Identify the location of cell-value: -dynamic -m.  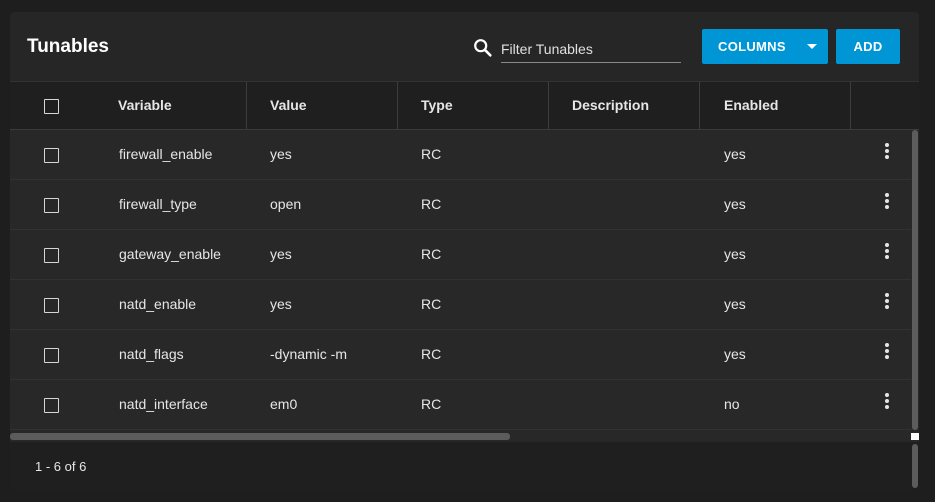
(309, 354).